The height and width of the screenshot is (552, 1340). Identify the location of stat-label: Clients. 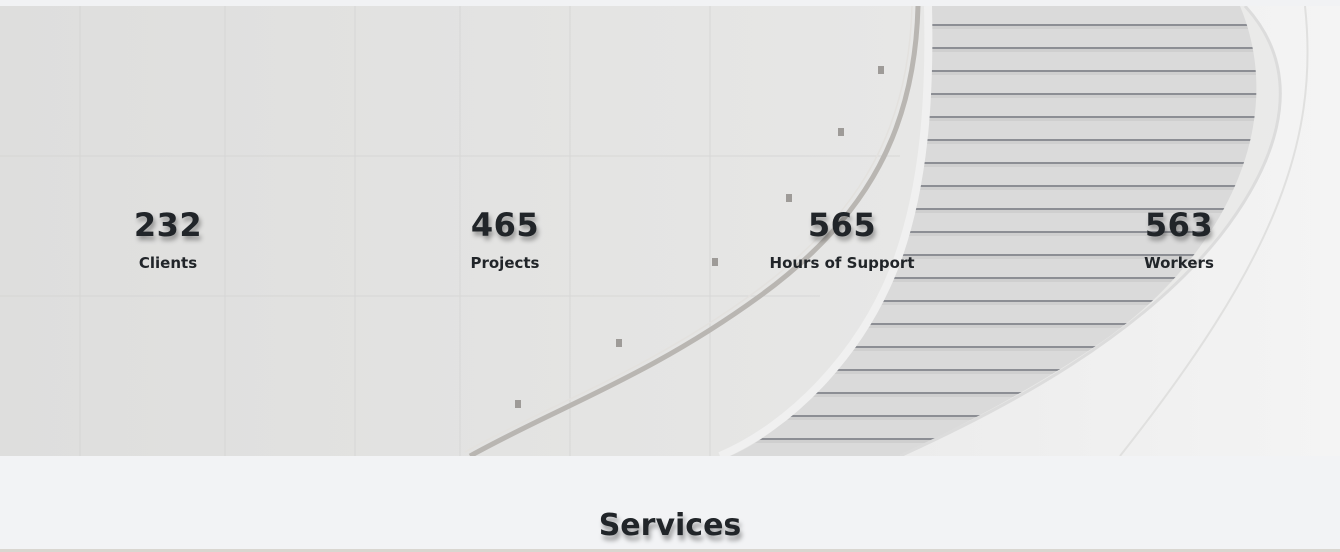
(168, 263).